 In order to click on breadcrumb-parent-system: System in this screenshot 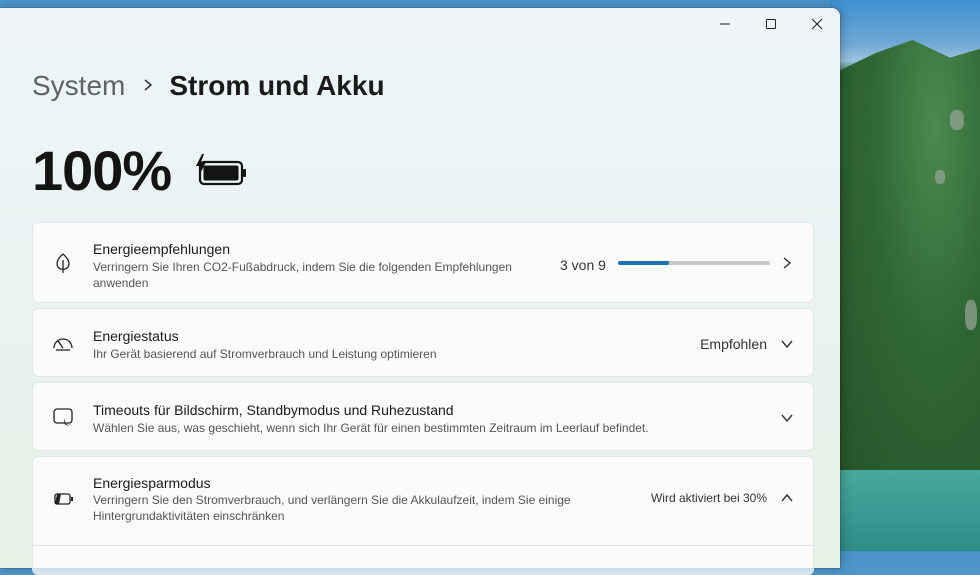, I will do `click(78, 86)`.